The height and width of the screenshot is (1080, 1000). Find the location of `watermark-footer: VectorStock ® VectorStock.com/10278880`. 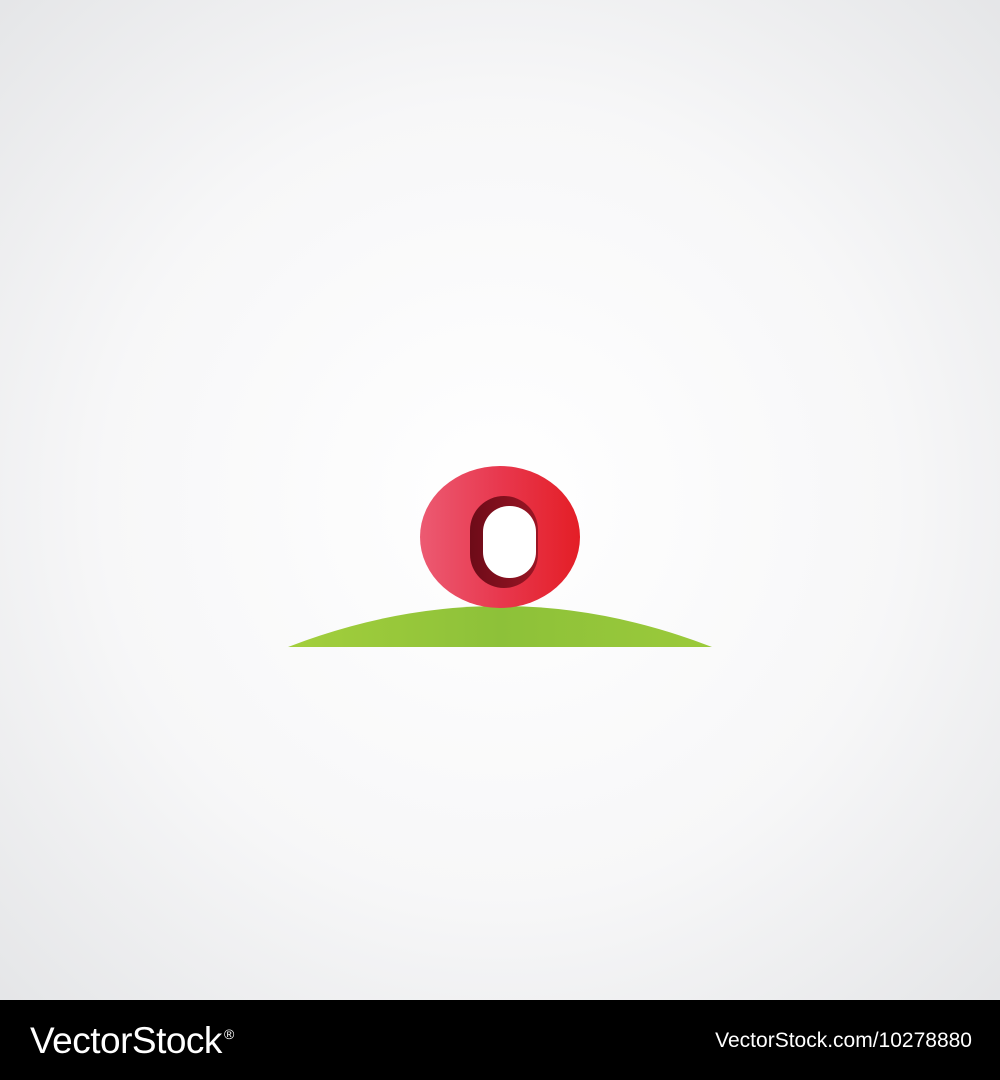

watermark-footer: VectorStock ® VectorStock.com/10278880 is located at coordinates (500, 1040).